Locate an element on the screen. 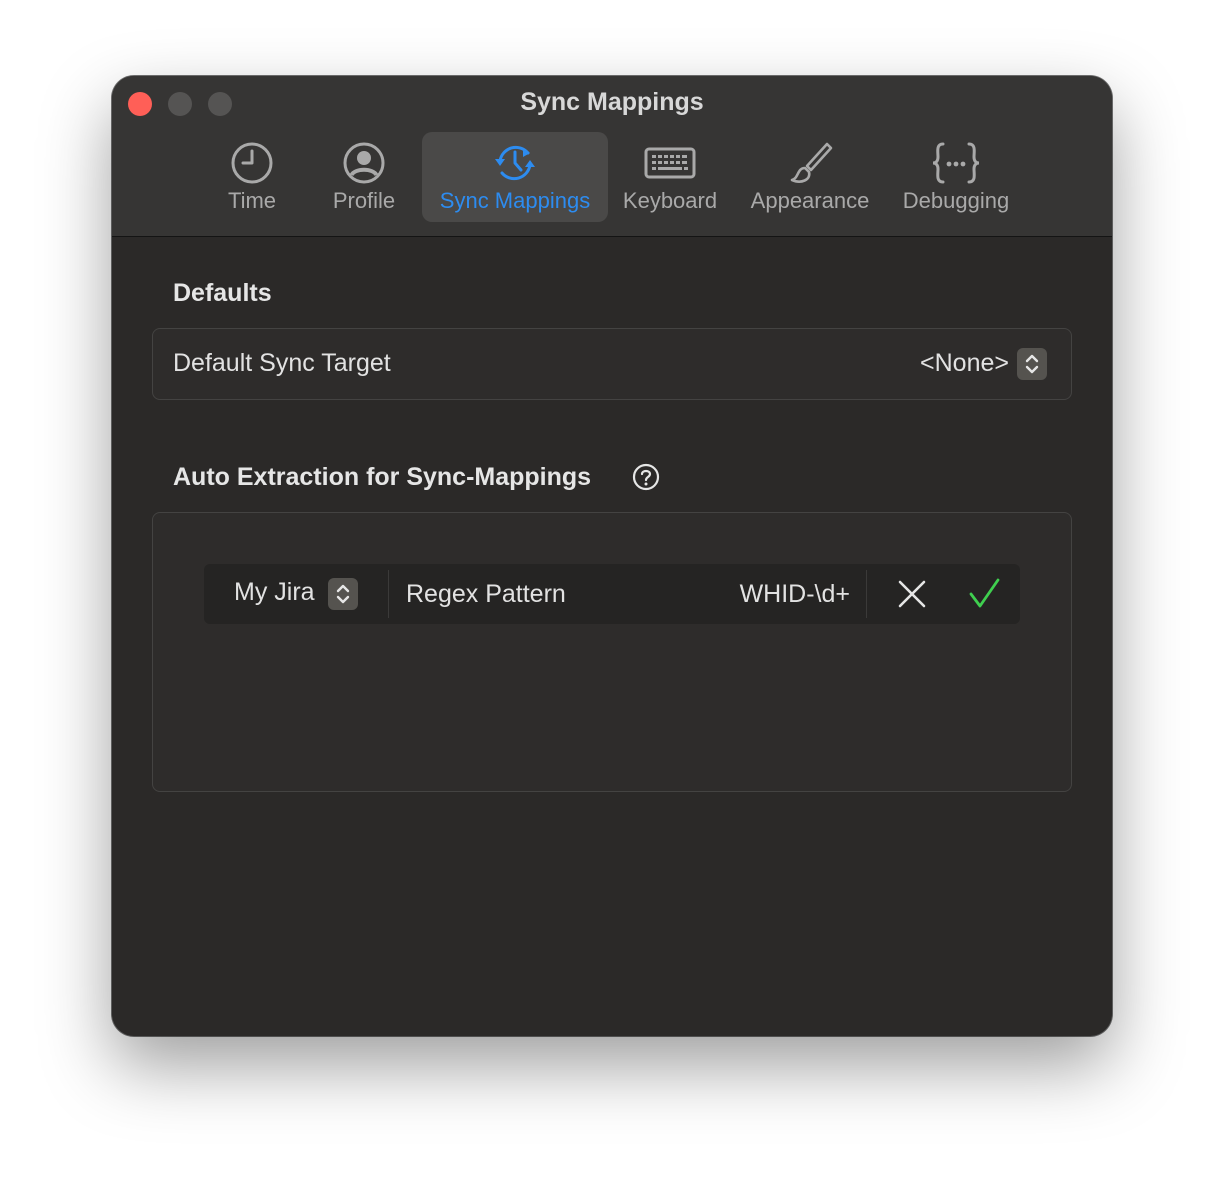 This screenshot has width=1224, height=1184. auto-extraction-heading: Auto Extraction for Sync-Mappings is located at coordinates (382, 477).